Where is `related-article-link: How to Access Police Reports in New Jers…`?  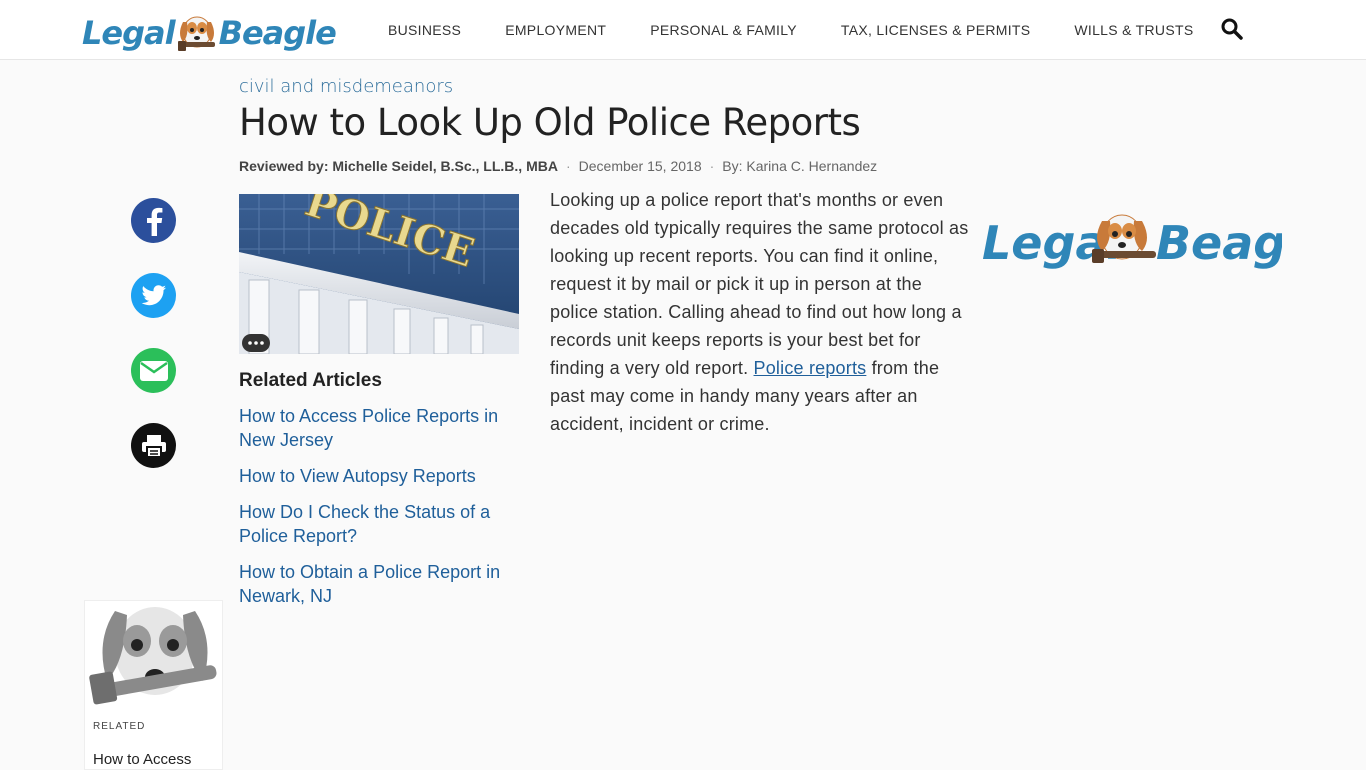 related-article-link: How to Access Police Reports in New Jers… is located at coordinates (379, 428).